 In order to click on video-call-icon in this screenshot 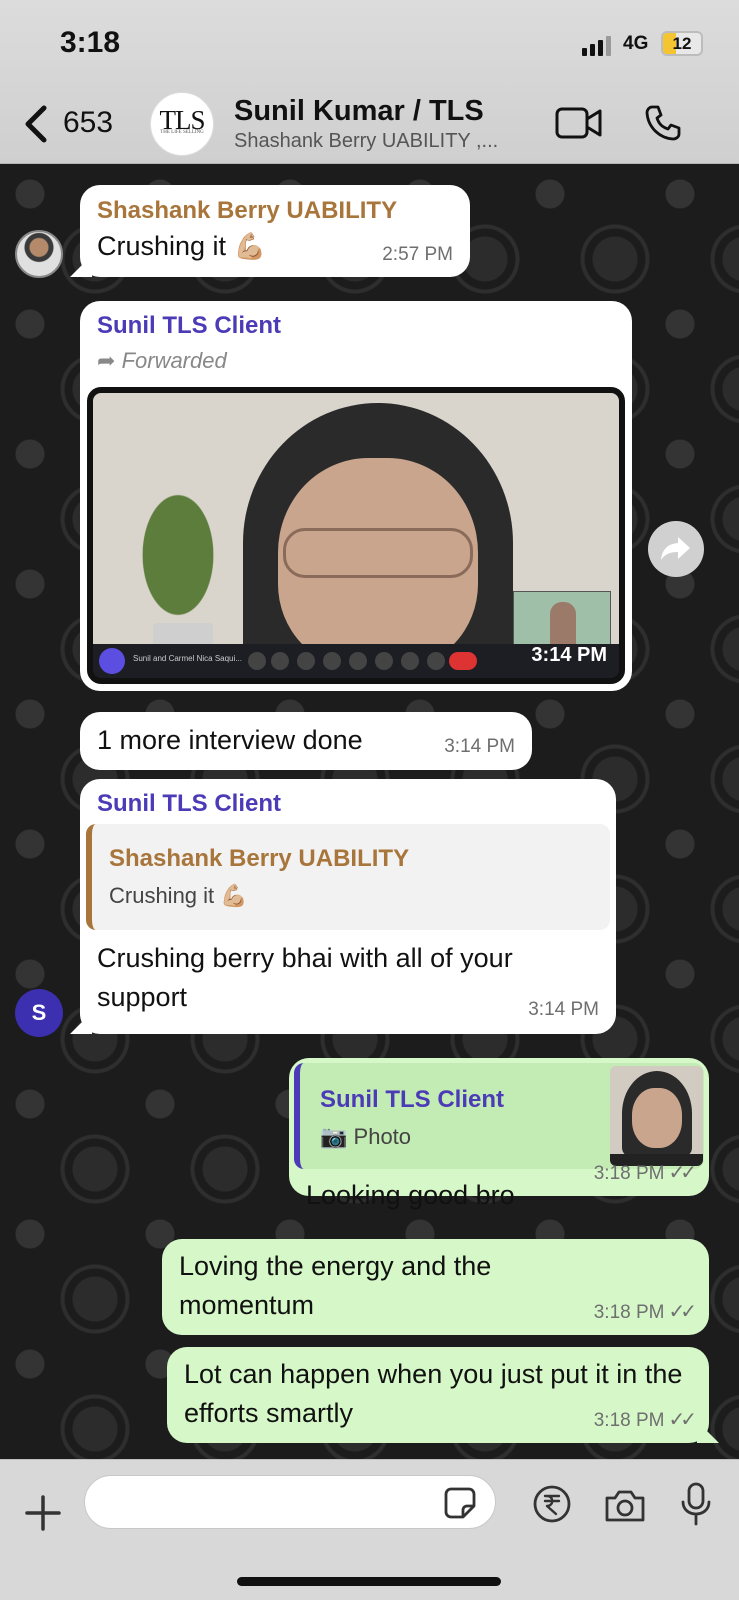, I will do `click(579, 123)`.